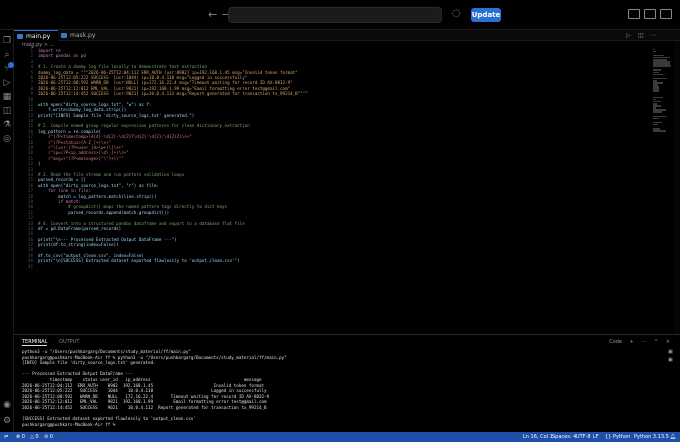 The image size is (680, 442). Describe the element at coordinates (38, 36) in the screenshot. I see `tab-label: main.py` at that location.